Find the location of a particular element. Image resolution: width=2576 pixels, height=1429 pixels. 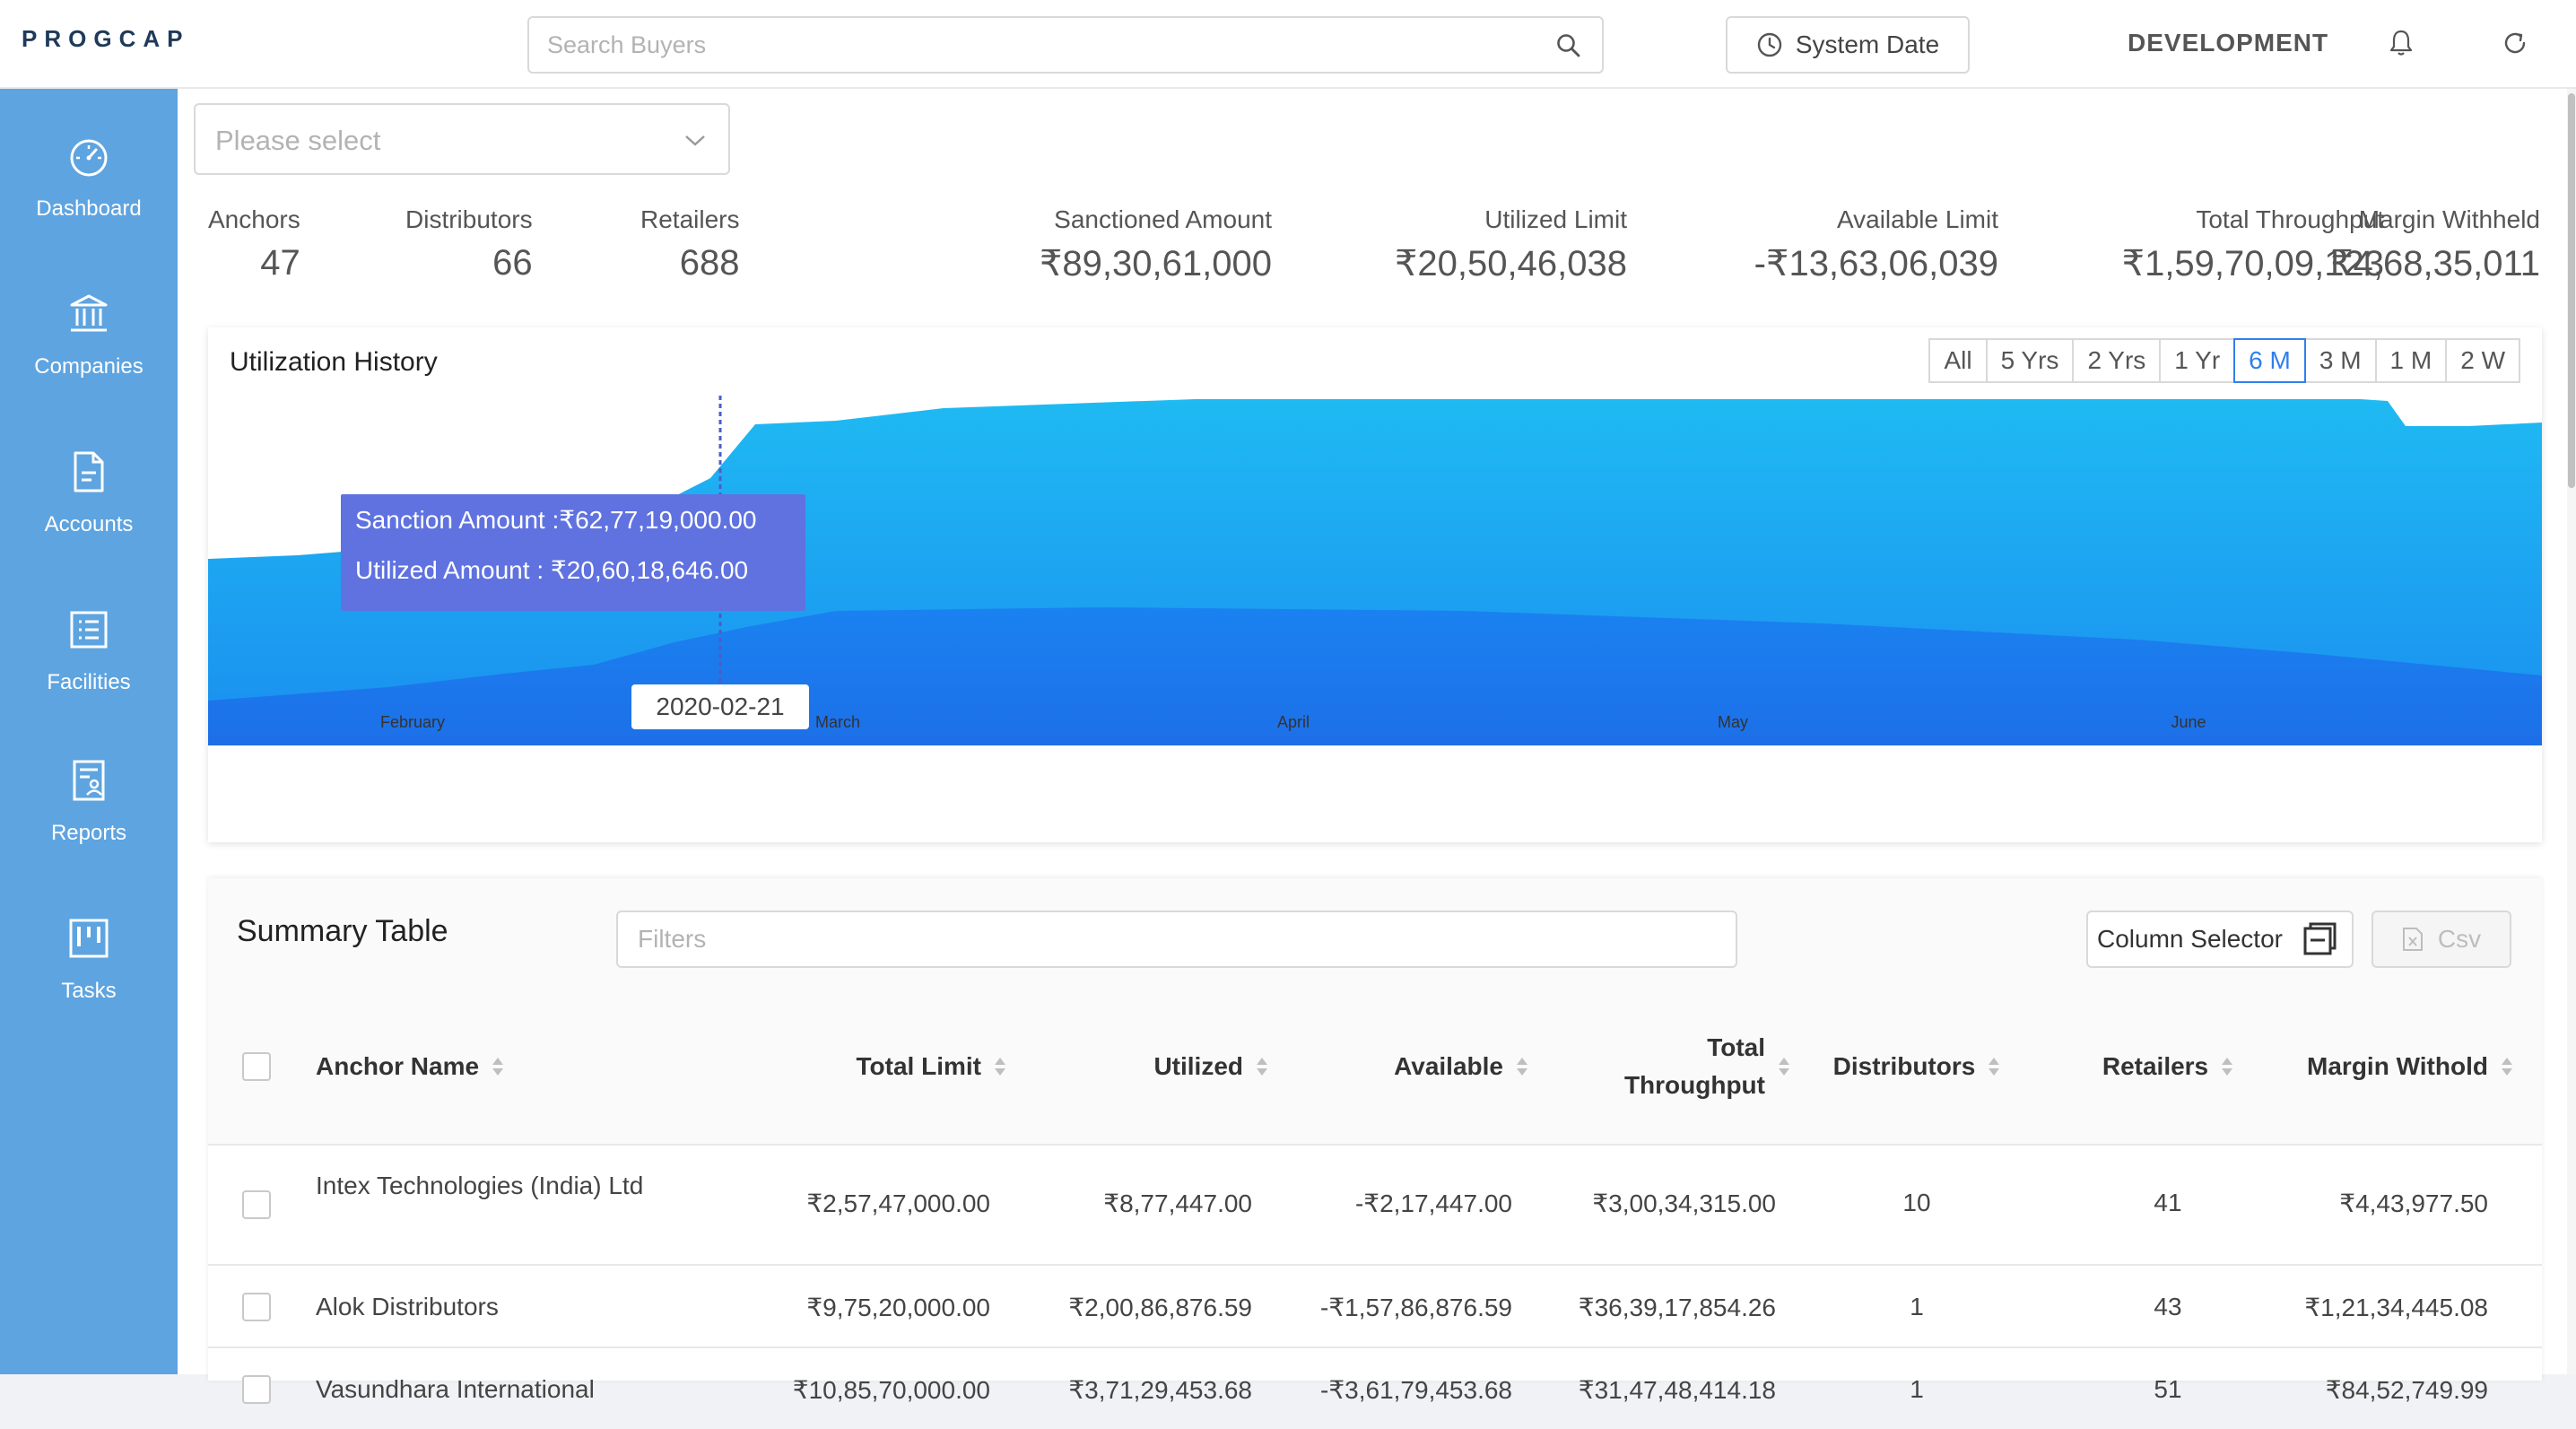

range-selector: All 5 Yrs 2 Yrs 1 Yr 6 M 3 M 1 M 2 W is located at coordinates (2224, 360).